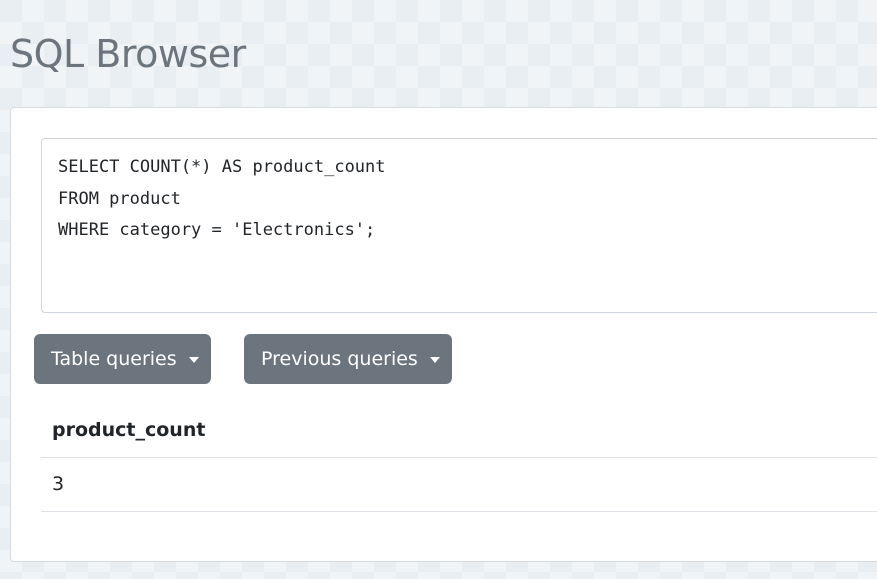 Image resolution: width=877 pixels, height=579 pixels. What do you see at coordinates (217, 230) in the screenshot?
I see `sql-line: WHERE category = 'Electronics';` at bounding box center [217, 230].